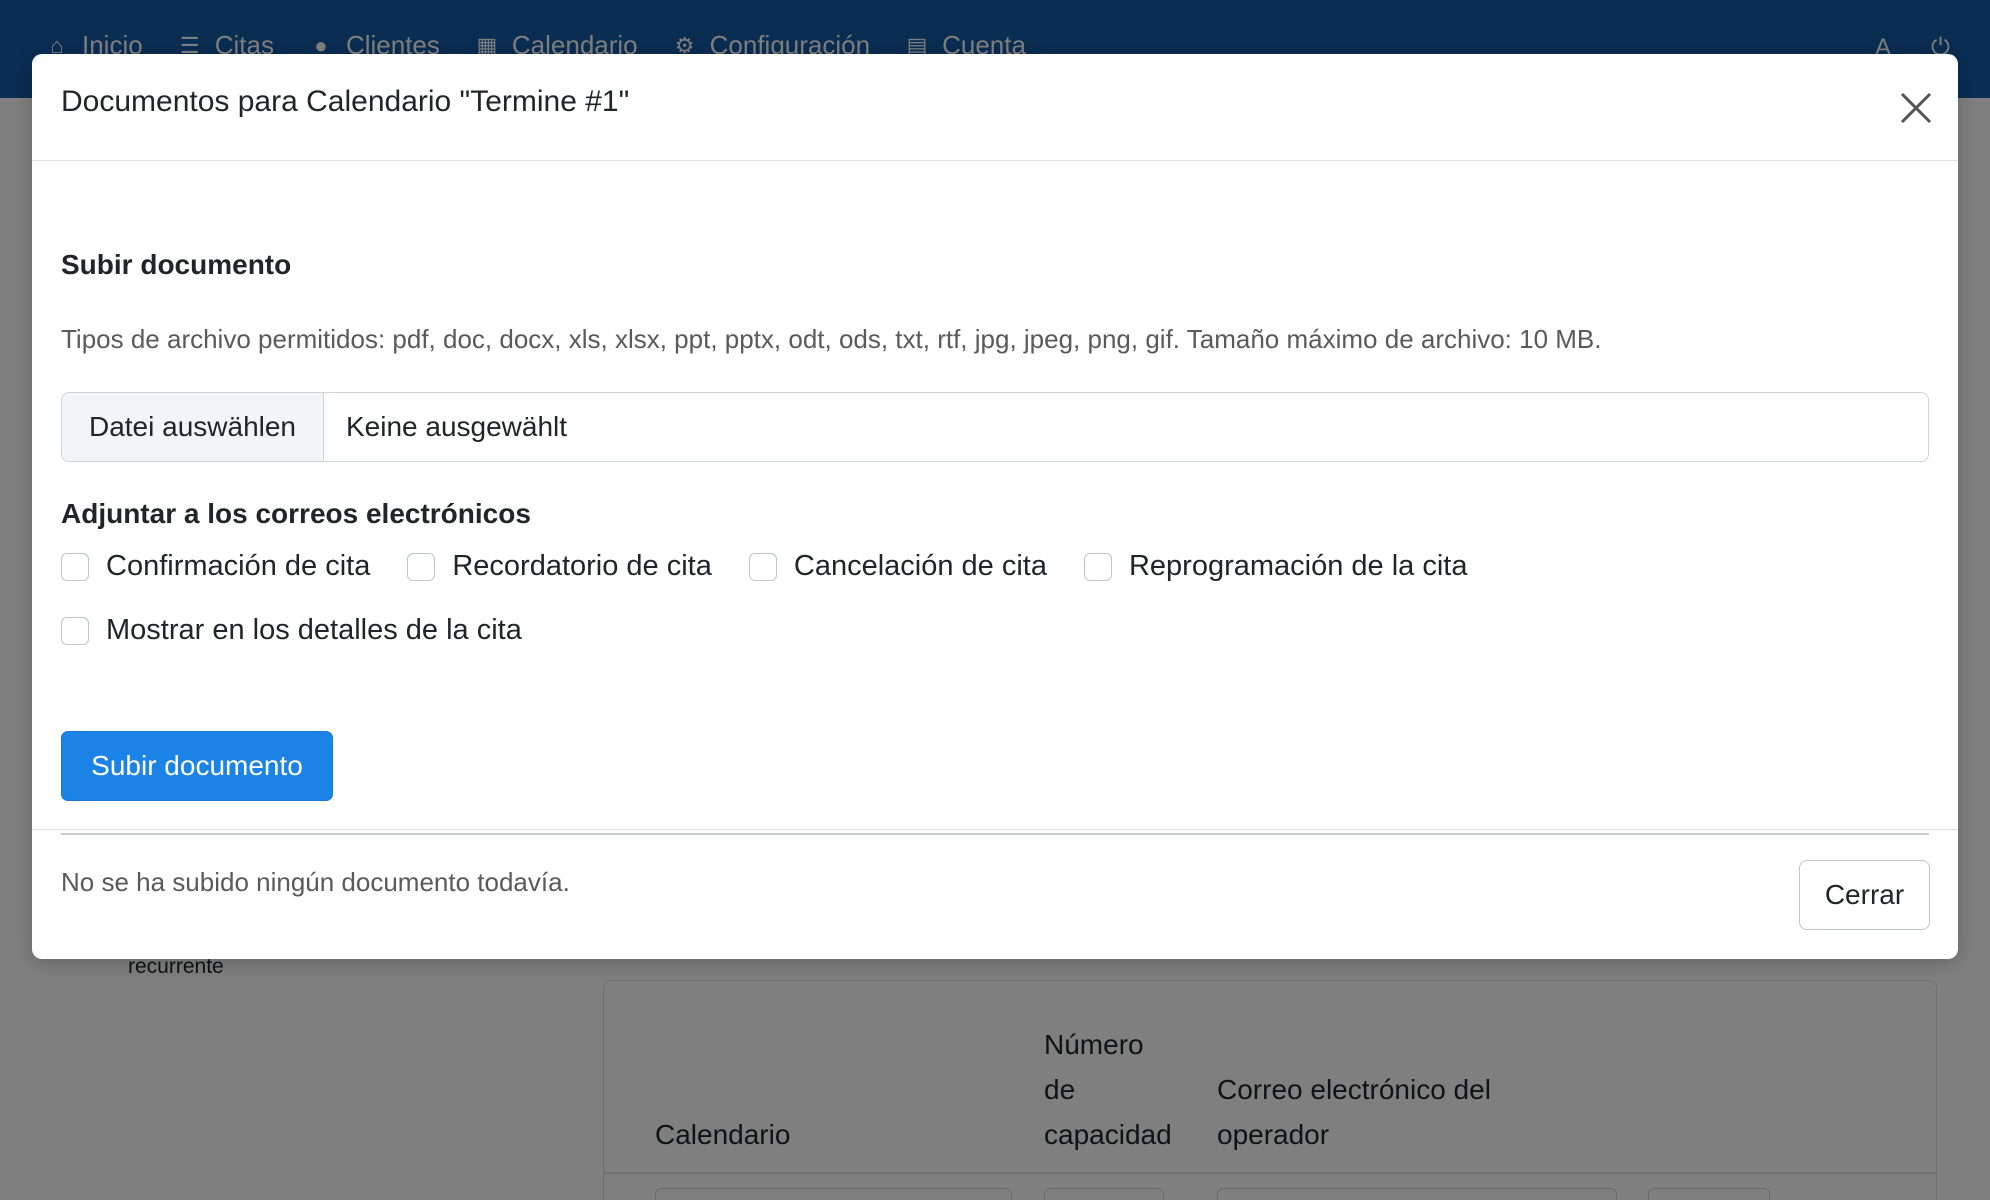  I want to click on modal-title: Documentos para Calendario "Termine #1", so click(345, 101).